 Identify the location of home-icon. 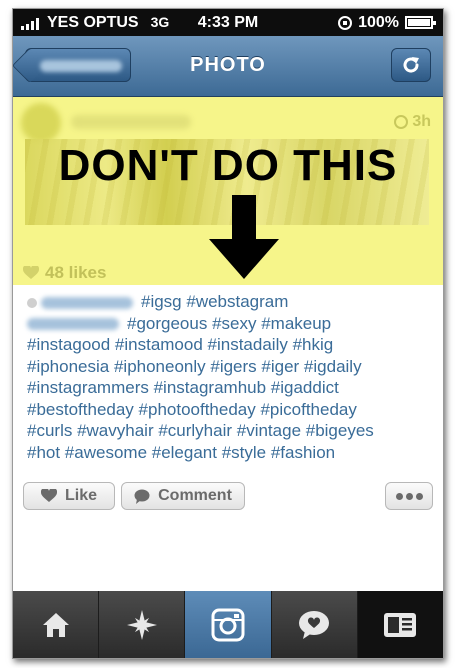
(55, 624).